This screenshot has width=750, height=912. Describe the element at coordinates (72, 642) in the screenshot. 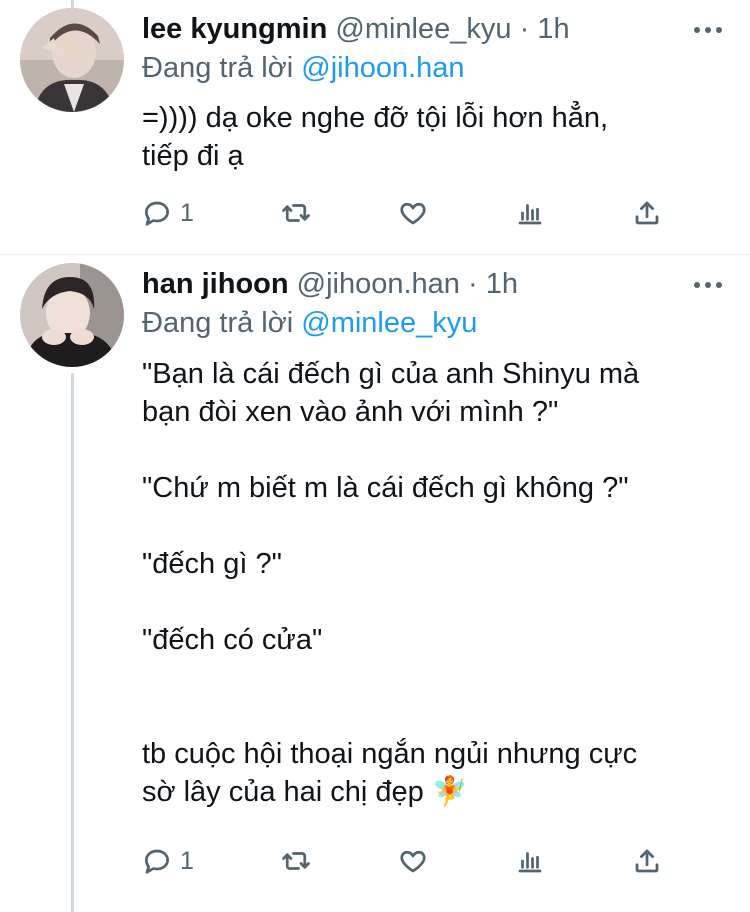

I see `thread-line-bottom` at that location.